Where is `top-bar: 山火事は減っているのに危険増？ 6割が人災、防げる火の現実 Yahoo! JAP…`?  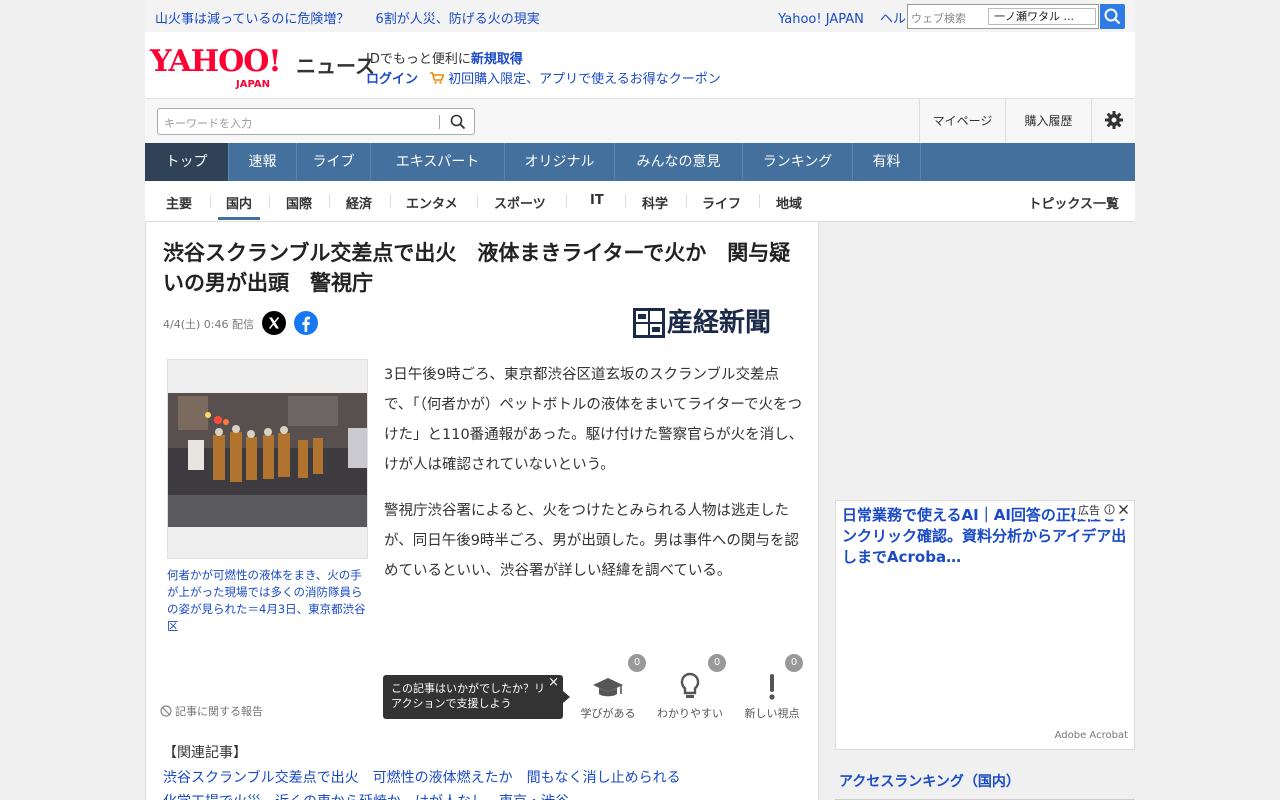
top-bar: 山火事は減っているのに危険増？ 6割が人災、防げる火の現実 Yahoo! JAP… is located at coordinates (640, 16).